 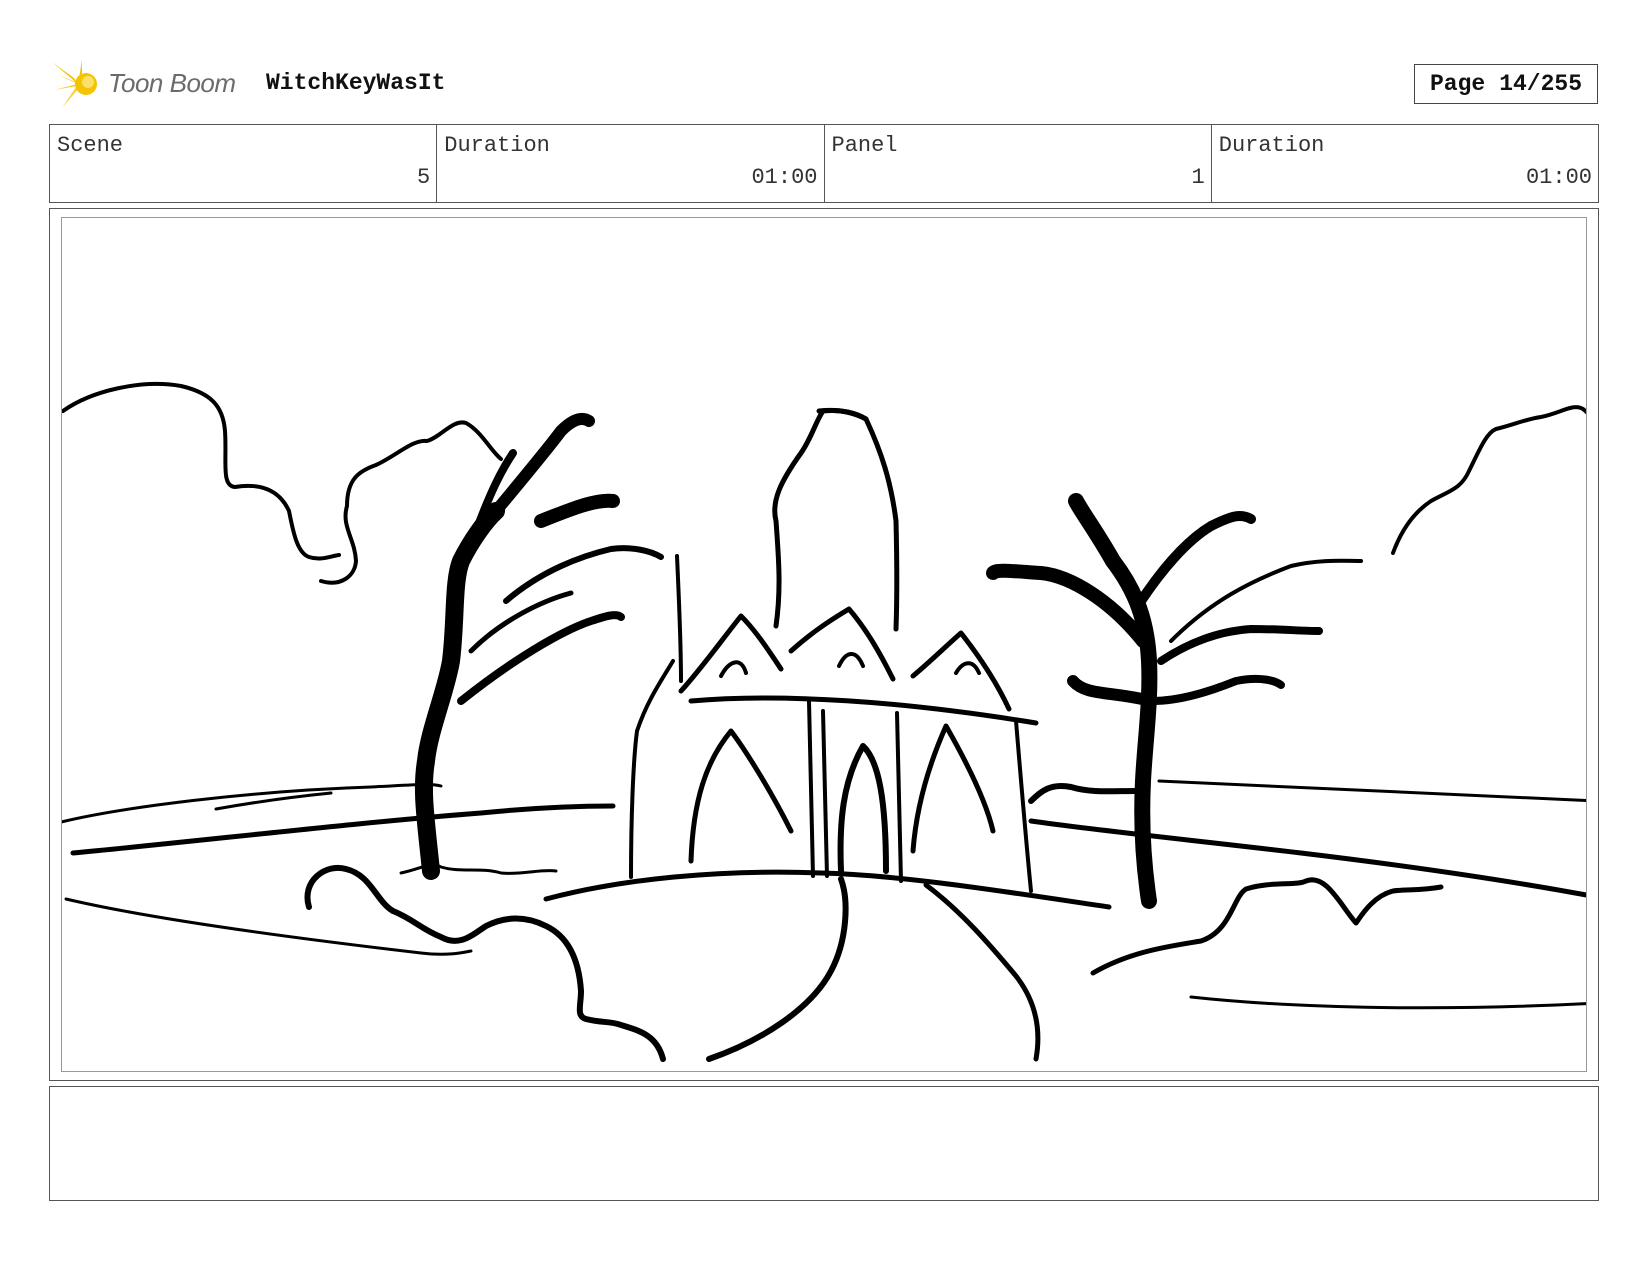 I want to click on scene-duration-cell: Duration 01:00, so click(x=631, y=163).